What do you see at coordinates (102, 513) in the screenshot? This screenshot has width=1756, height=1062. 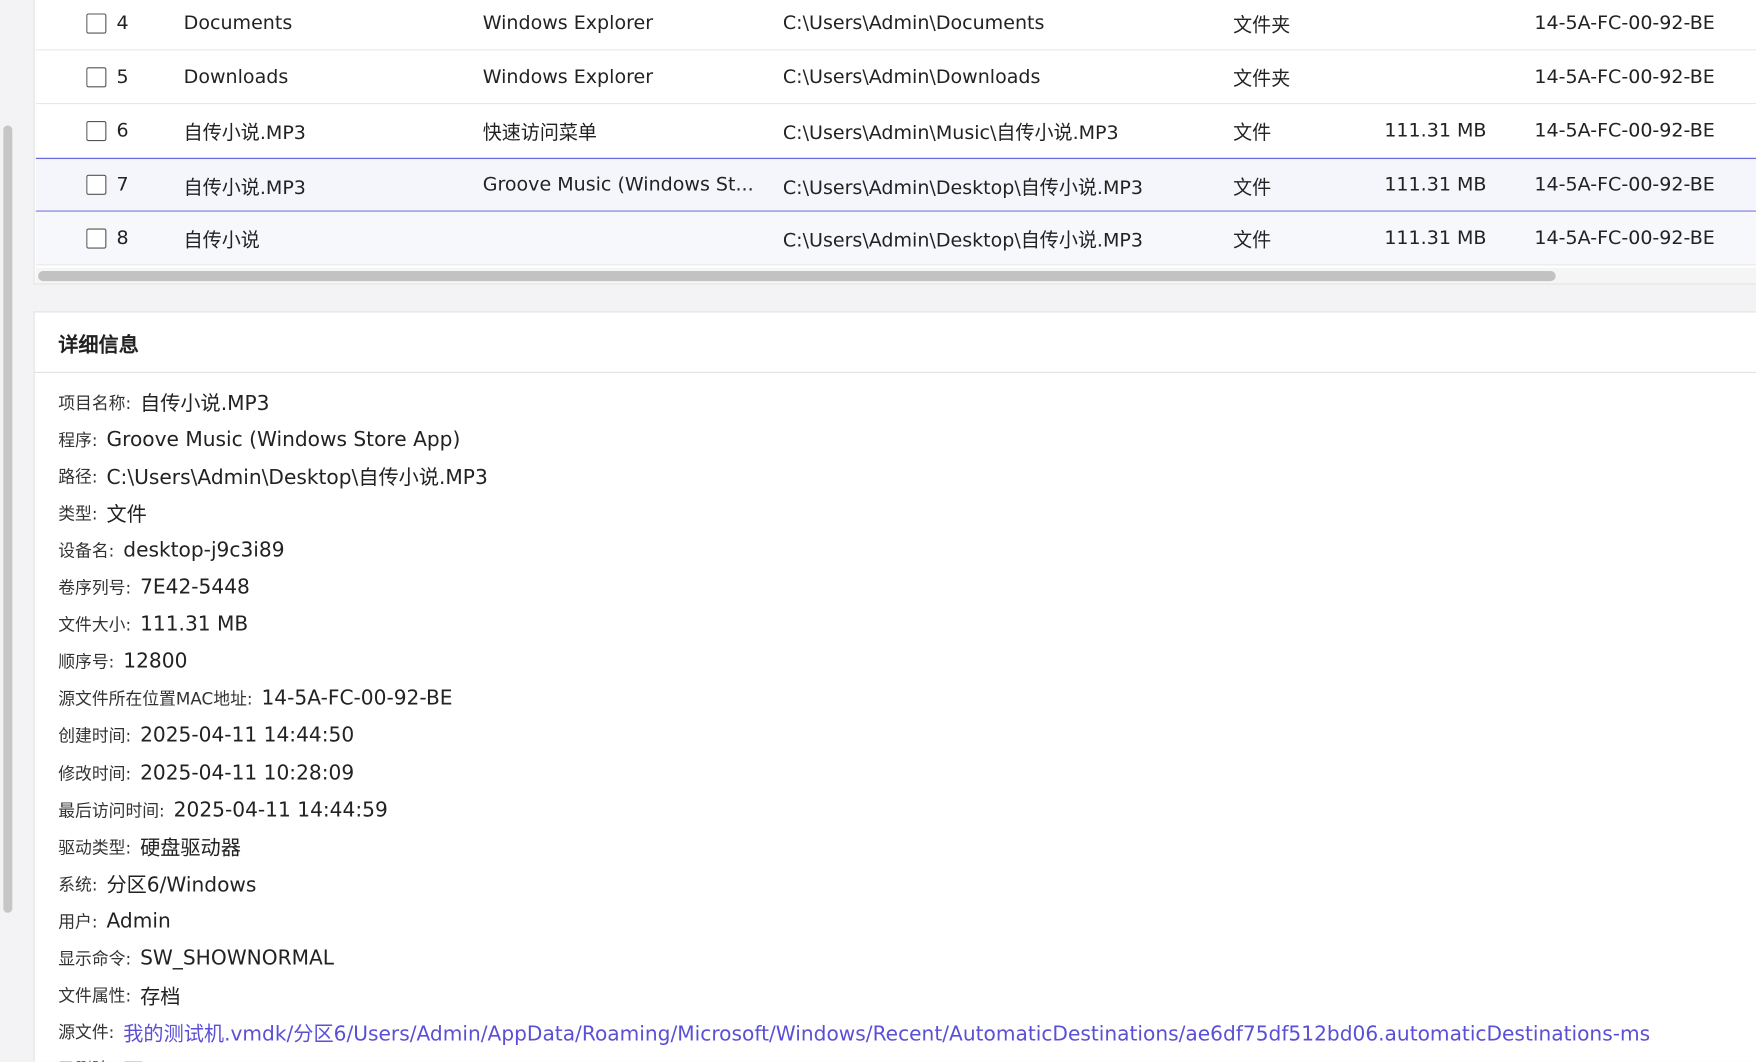 I see `detail-field: 类型: 文件` at bounding box center [102, 513].